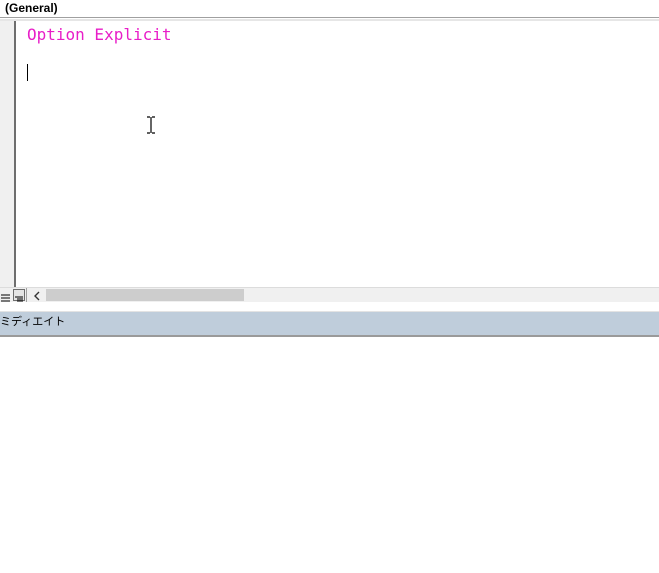 This screenshot has height=573, width=659. What do you see at coordinates (329, 9) in the screenshot?
I see `object-combo: (General)` at bounding box center [329, 9].